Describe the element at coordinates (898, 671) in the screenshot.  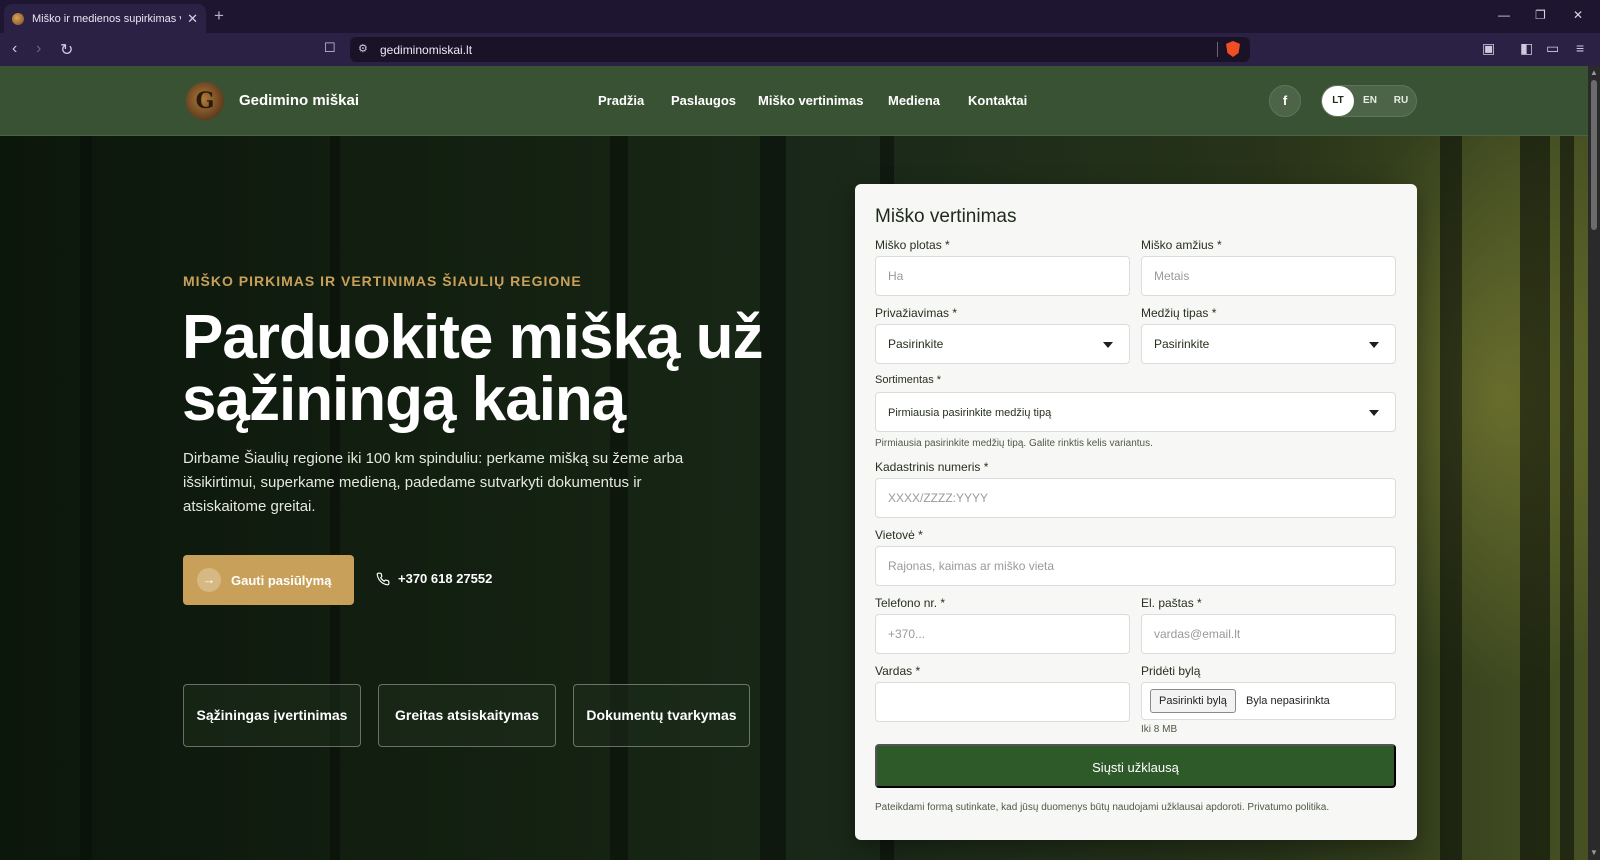
I see `name-label: Vardas *` at that location.